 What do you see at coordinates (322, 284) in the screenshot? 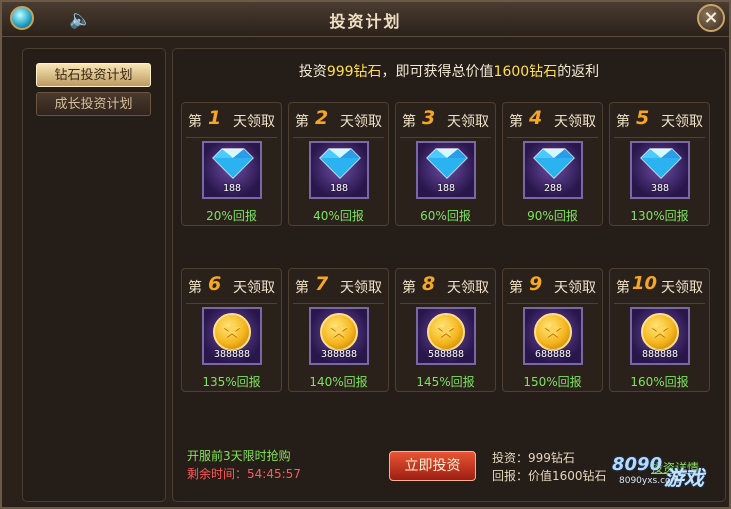
I see `day-number: 7` at bounding box center [322, 284].